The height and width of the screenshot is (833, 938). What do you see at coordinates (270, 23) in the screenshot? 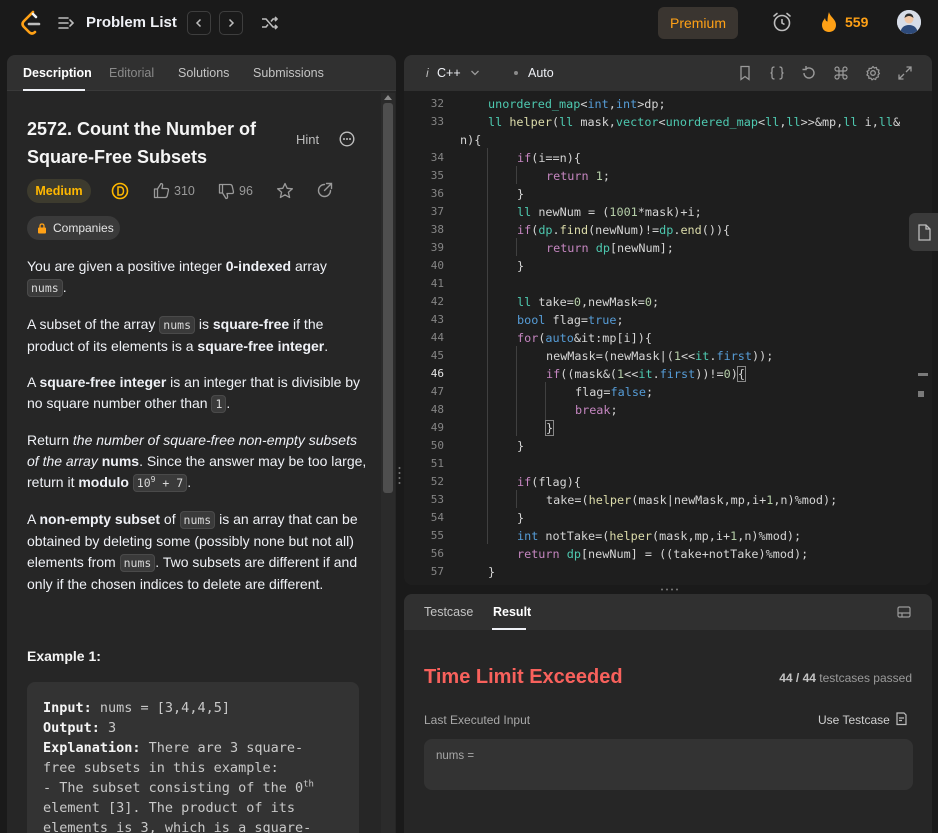
I see `shuffle-icon` at bounding box center [270, 23].